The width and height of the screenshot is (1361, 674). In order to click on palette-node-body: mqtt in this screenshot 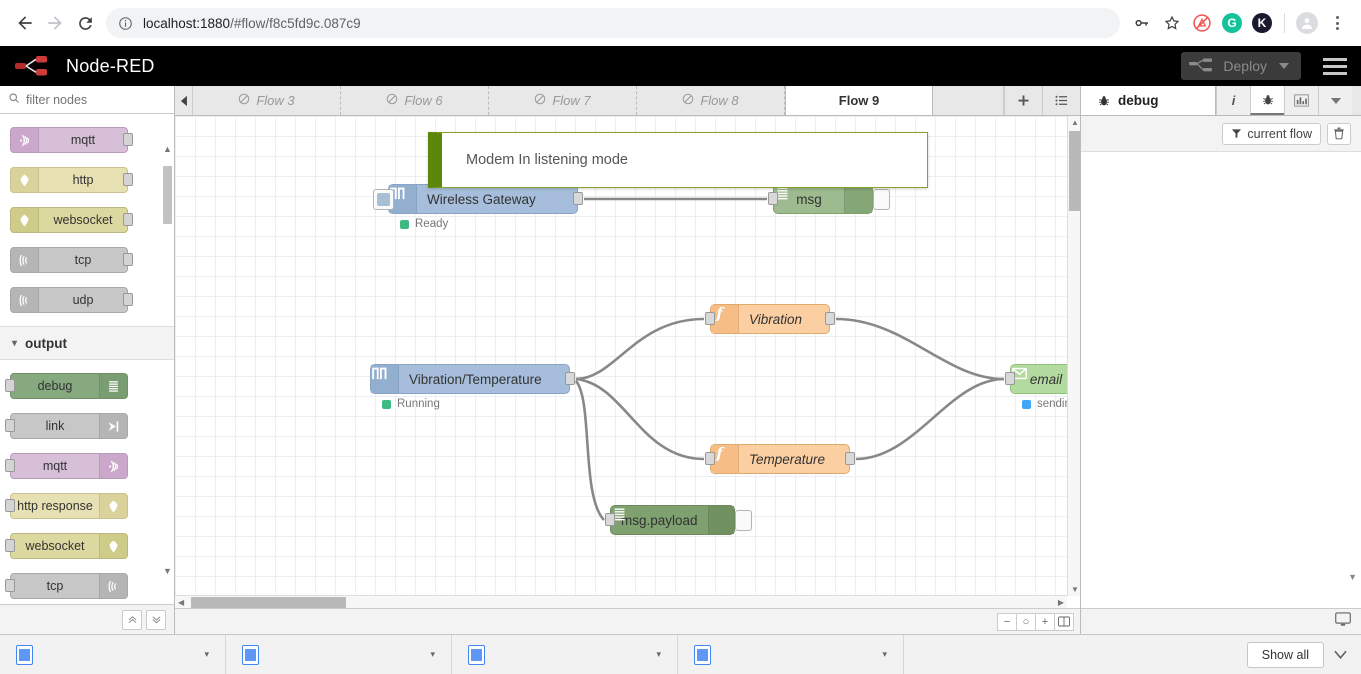, I will do `click(66, 466)`.